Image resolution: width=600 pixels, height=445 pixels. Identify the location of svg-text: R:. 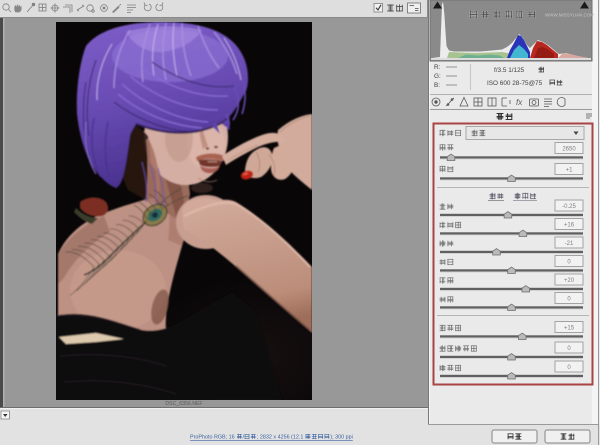
(437, 67).